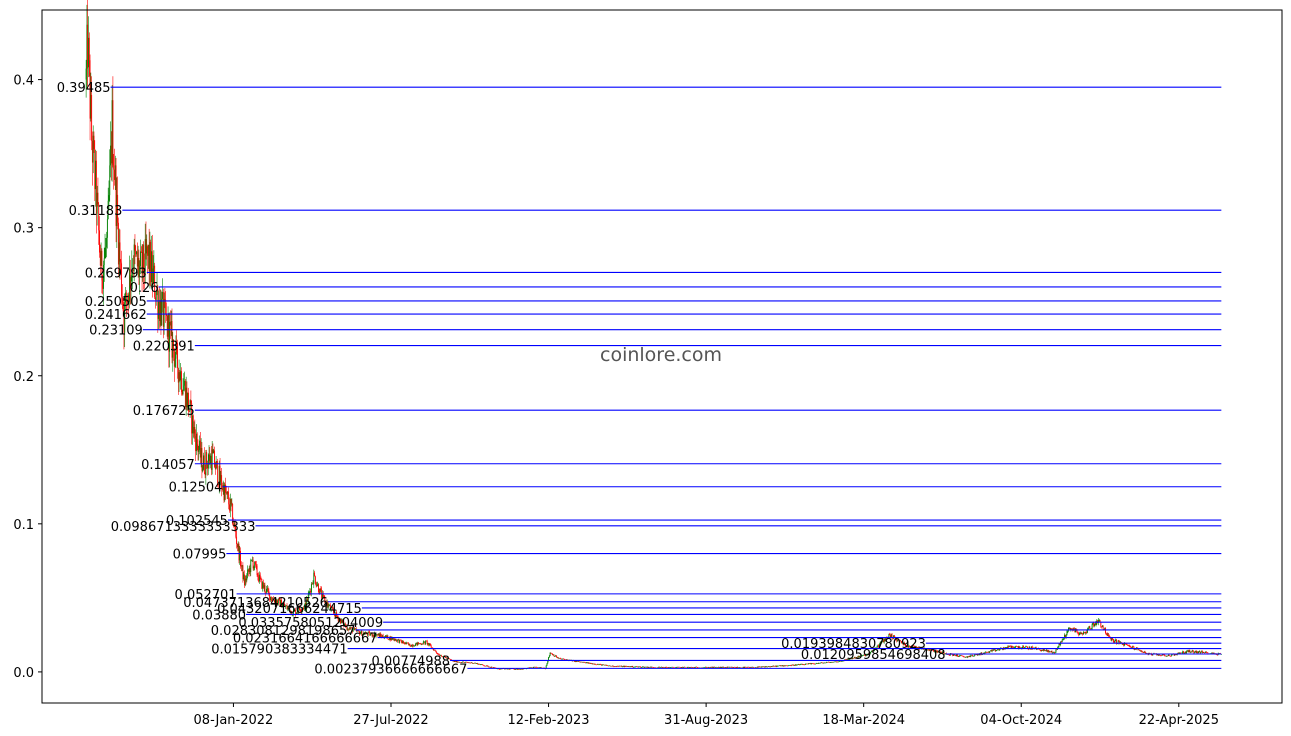 The width and height of the screenshot is (1291, 736). I want to click on level-label: 0.015790383334471, so click(279, 650).